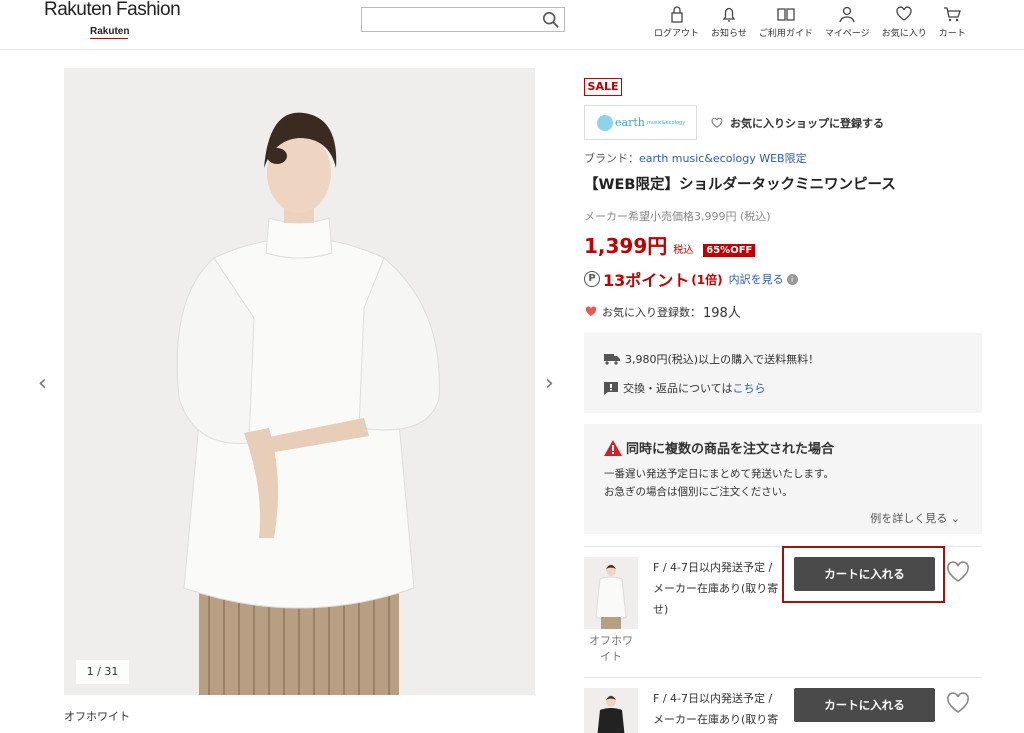 Image resolution: width=1024 pixels, height=733 pixels. I want to click on book-icon, so click(786, 14).